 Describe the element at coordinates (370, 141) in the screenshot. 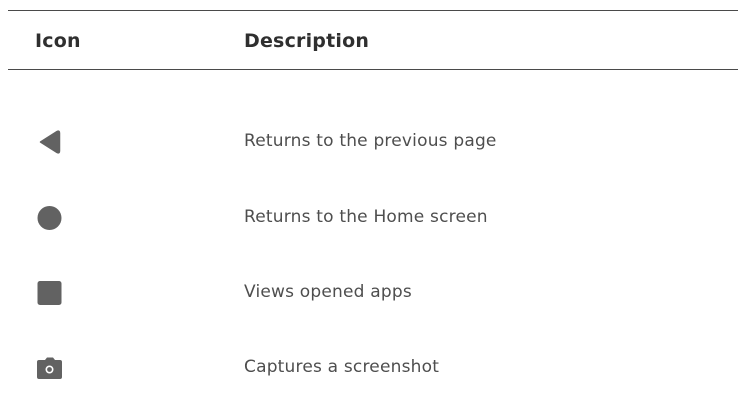

I see `row-description: Returns to the previous page` at that location.